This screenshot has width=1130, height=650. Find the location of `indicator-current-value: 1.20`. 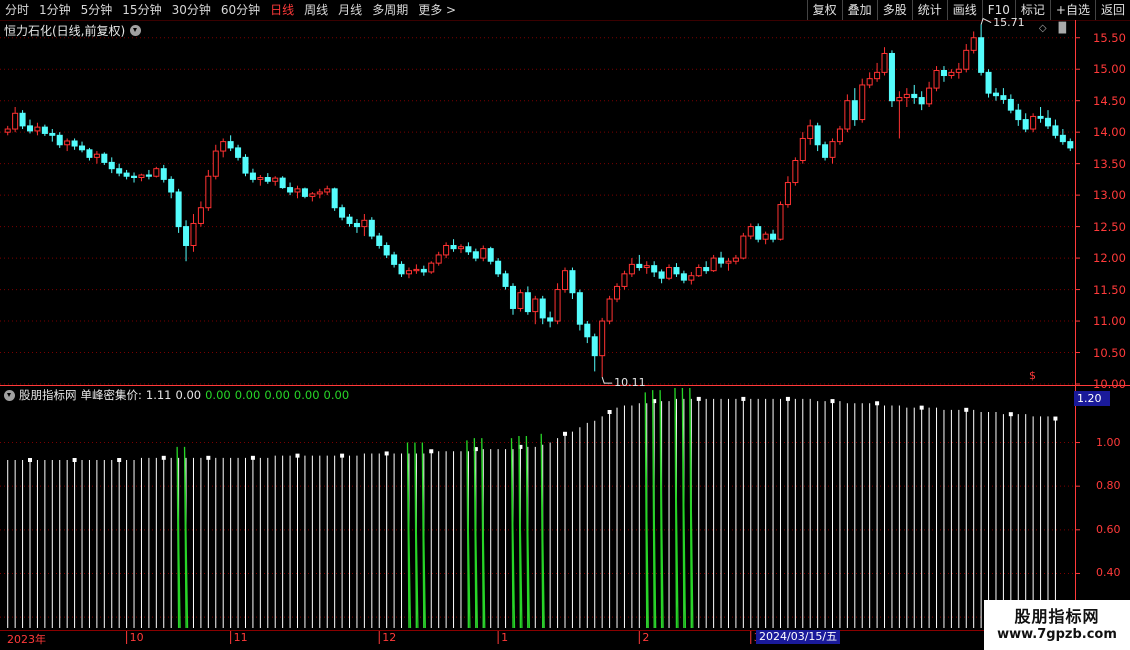

indicator-current-value: 1.20 is located at coordinates (1092, 398).